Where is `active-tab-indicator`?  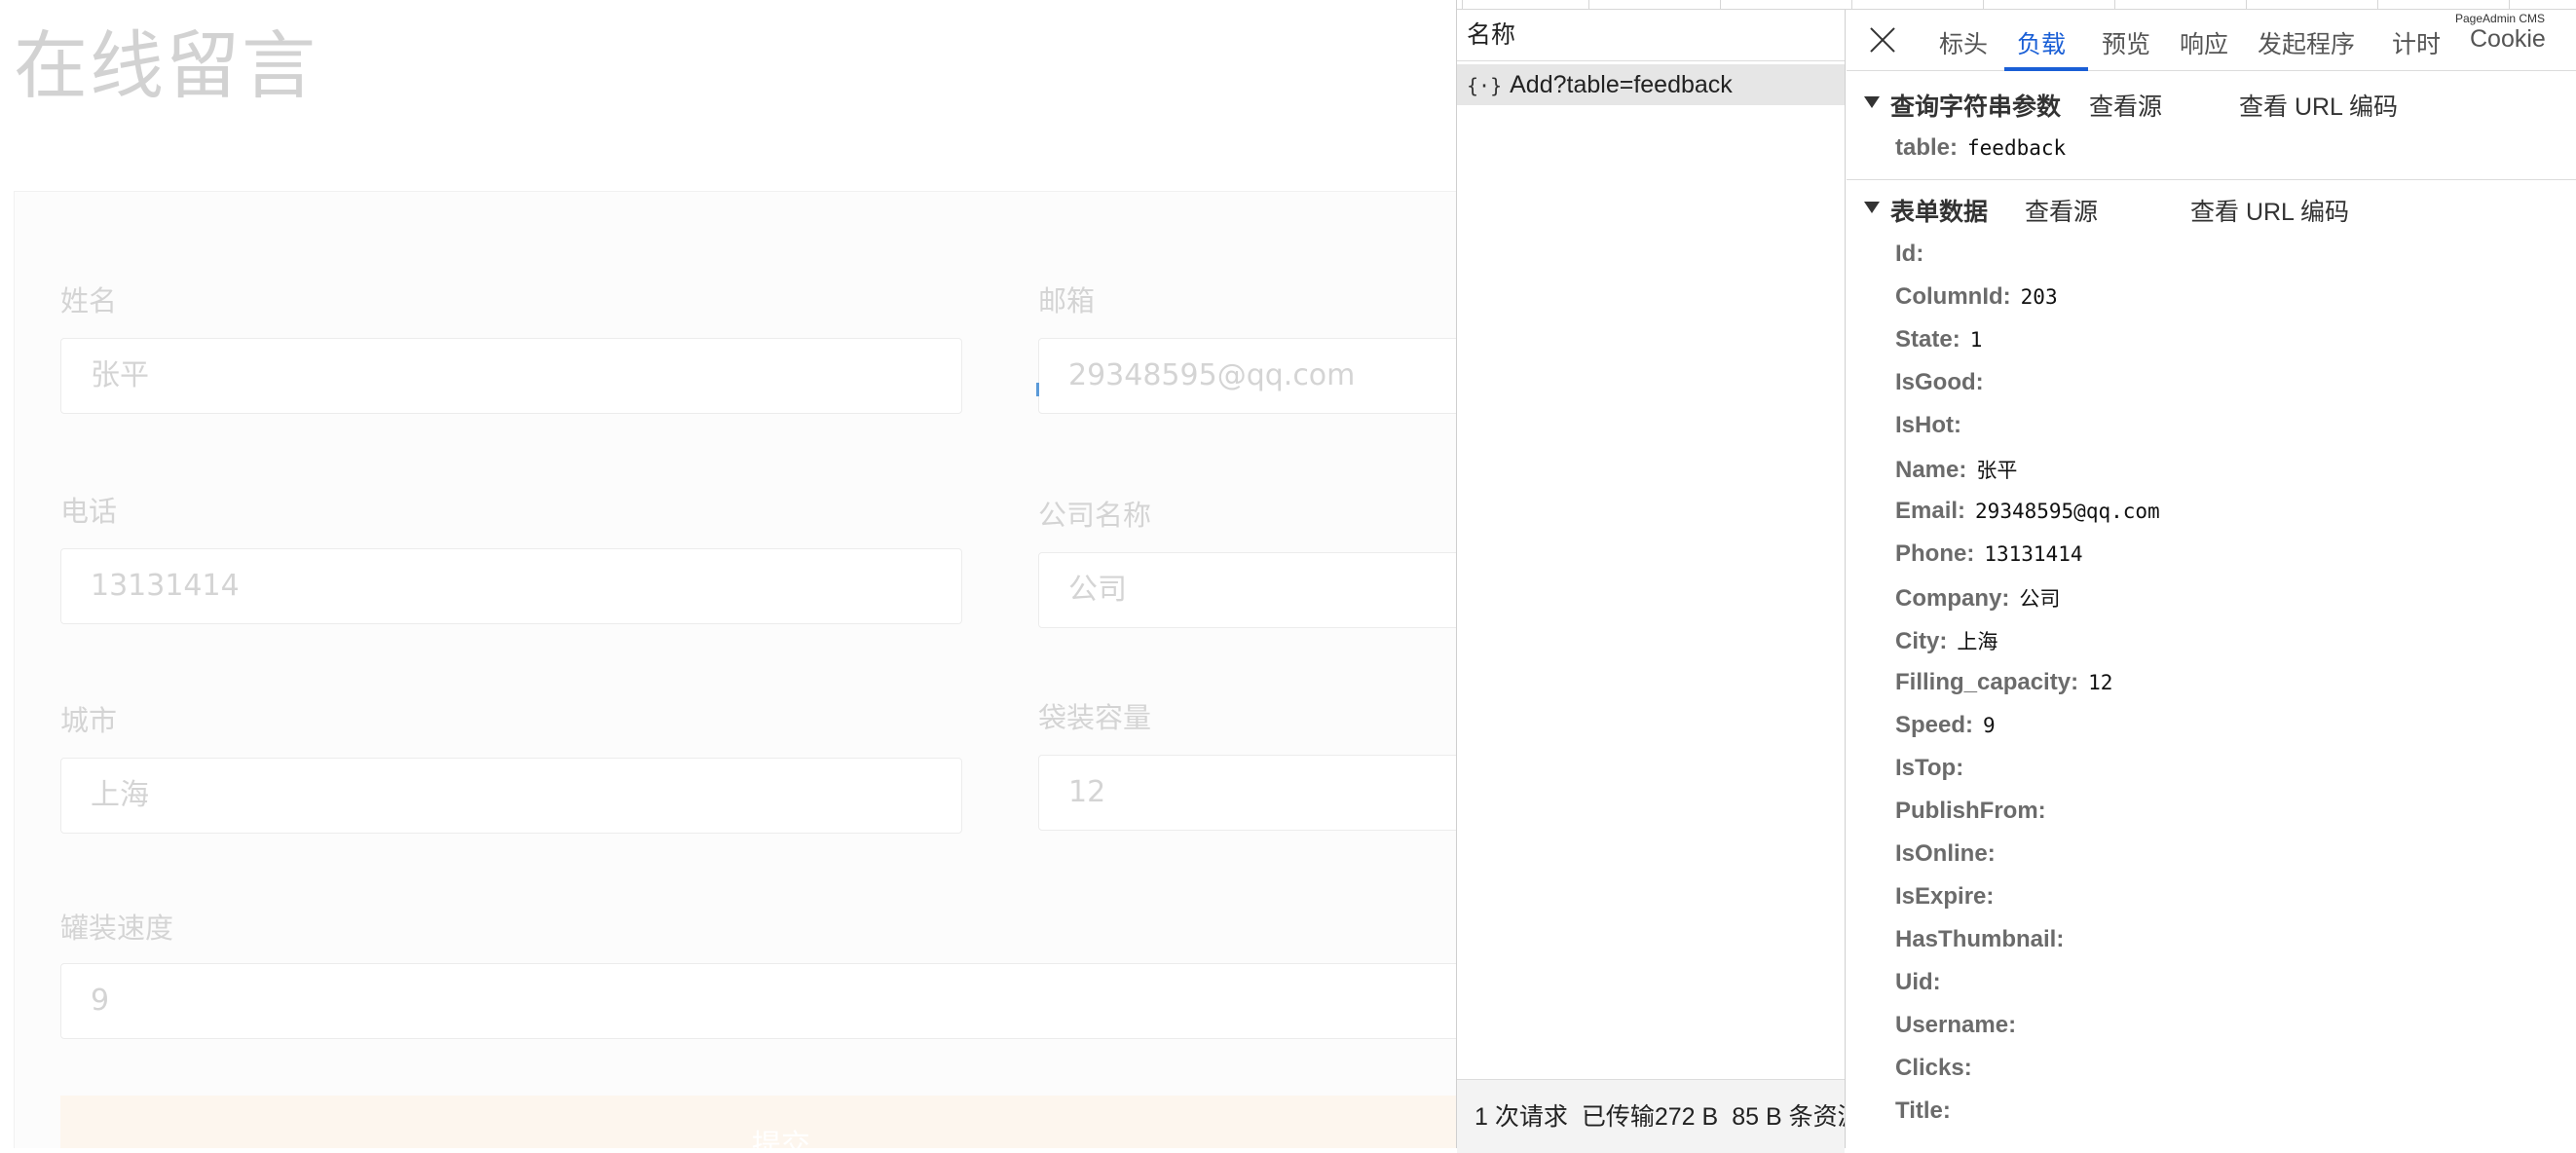
active-tab-indicator is located at coordinates (2046, 69).